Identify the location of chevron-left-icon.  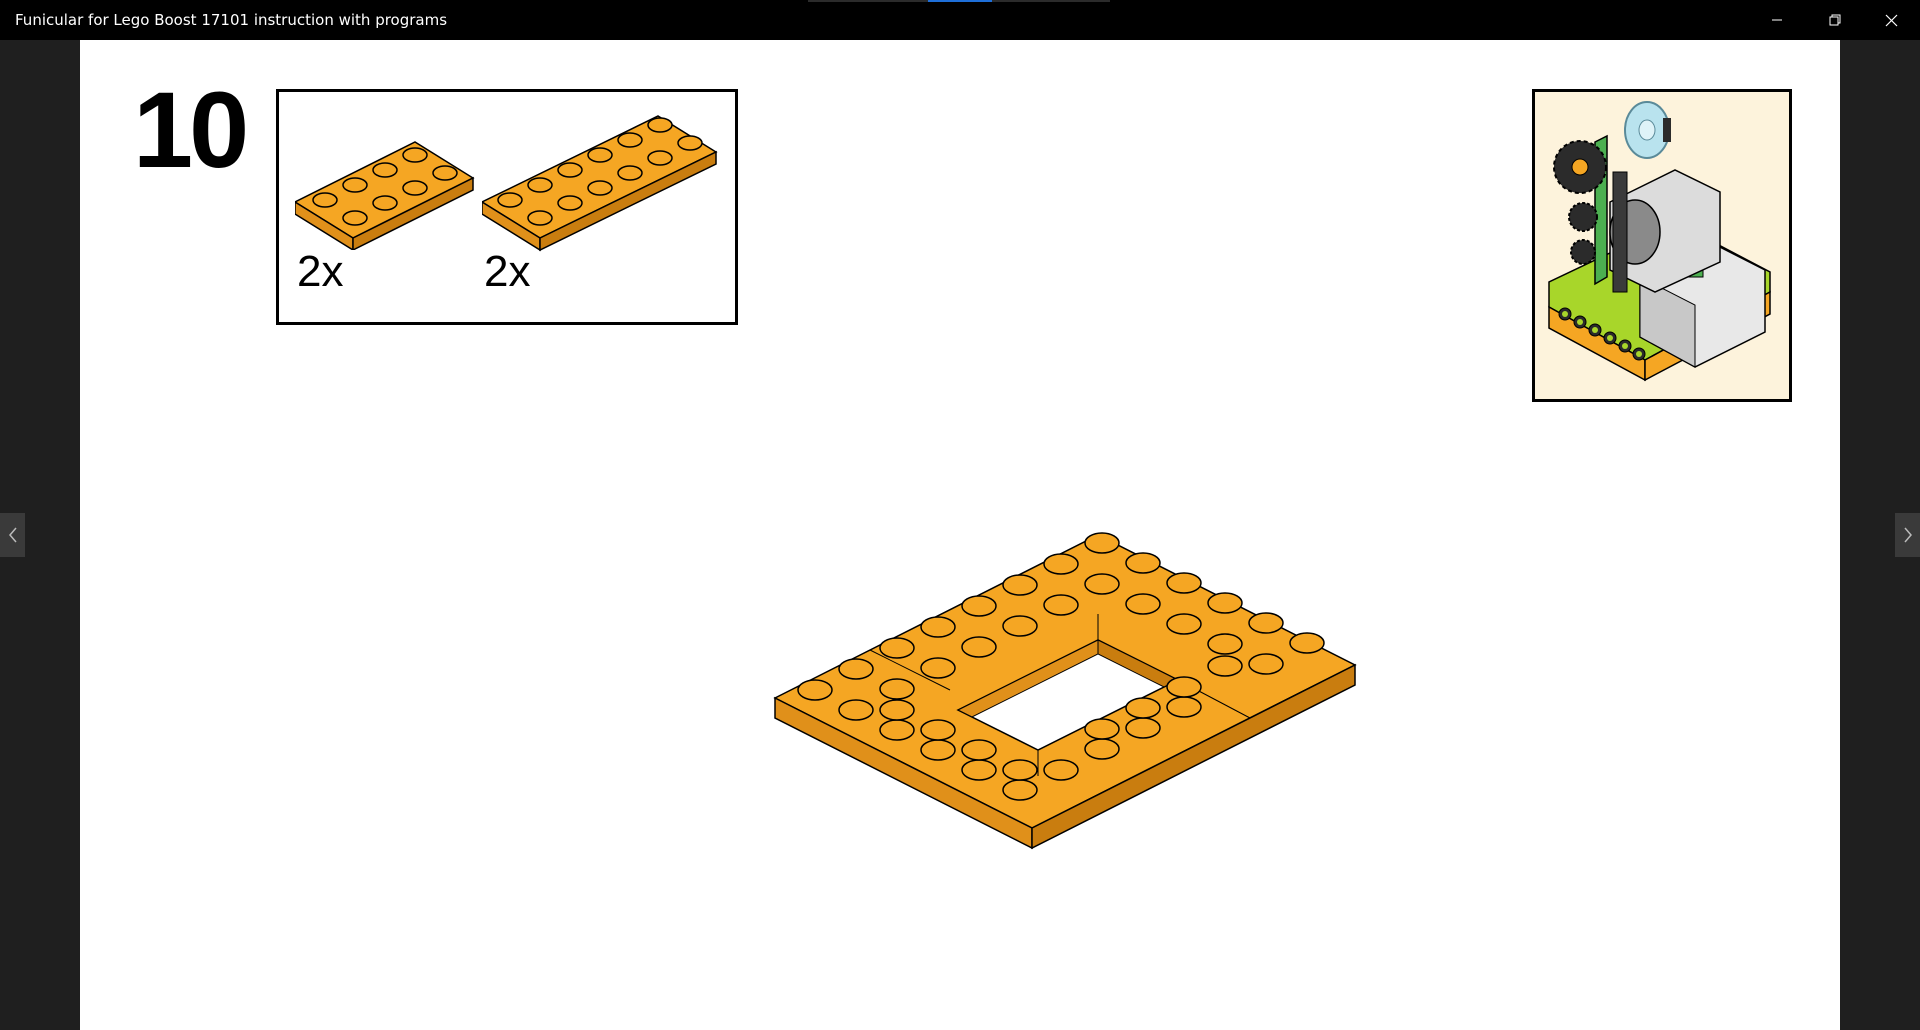
(12, 535).